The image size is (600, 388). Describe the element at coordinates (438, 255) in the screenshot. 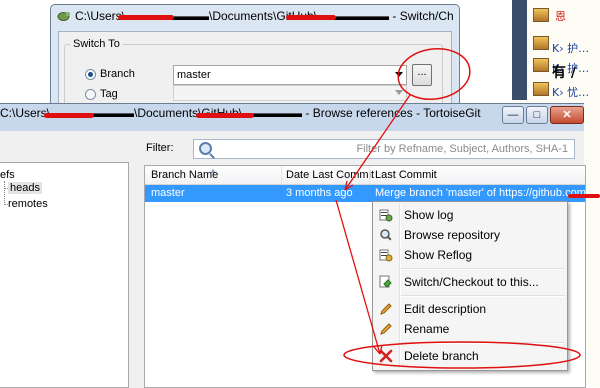

I see `menu-item-label: Show Reflog` at that location.